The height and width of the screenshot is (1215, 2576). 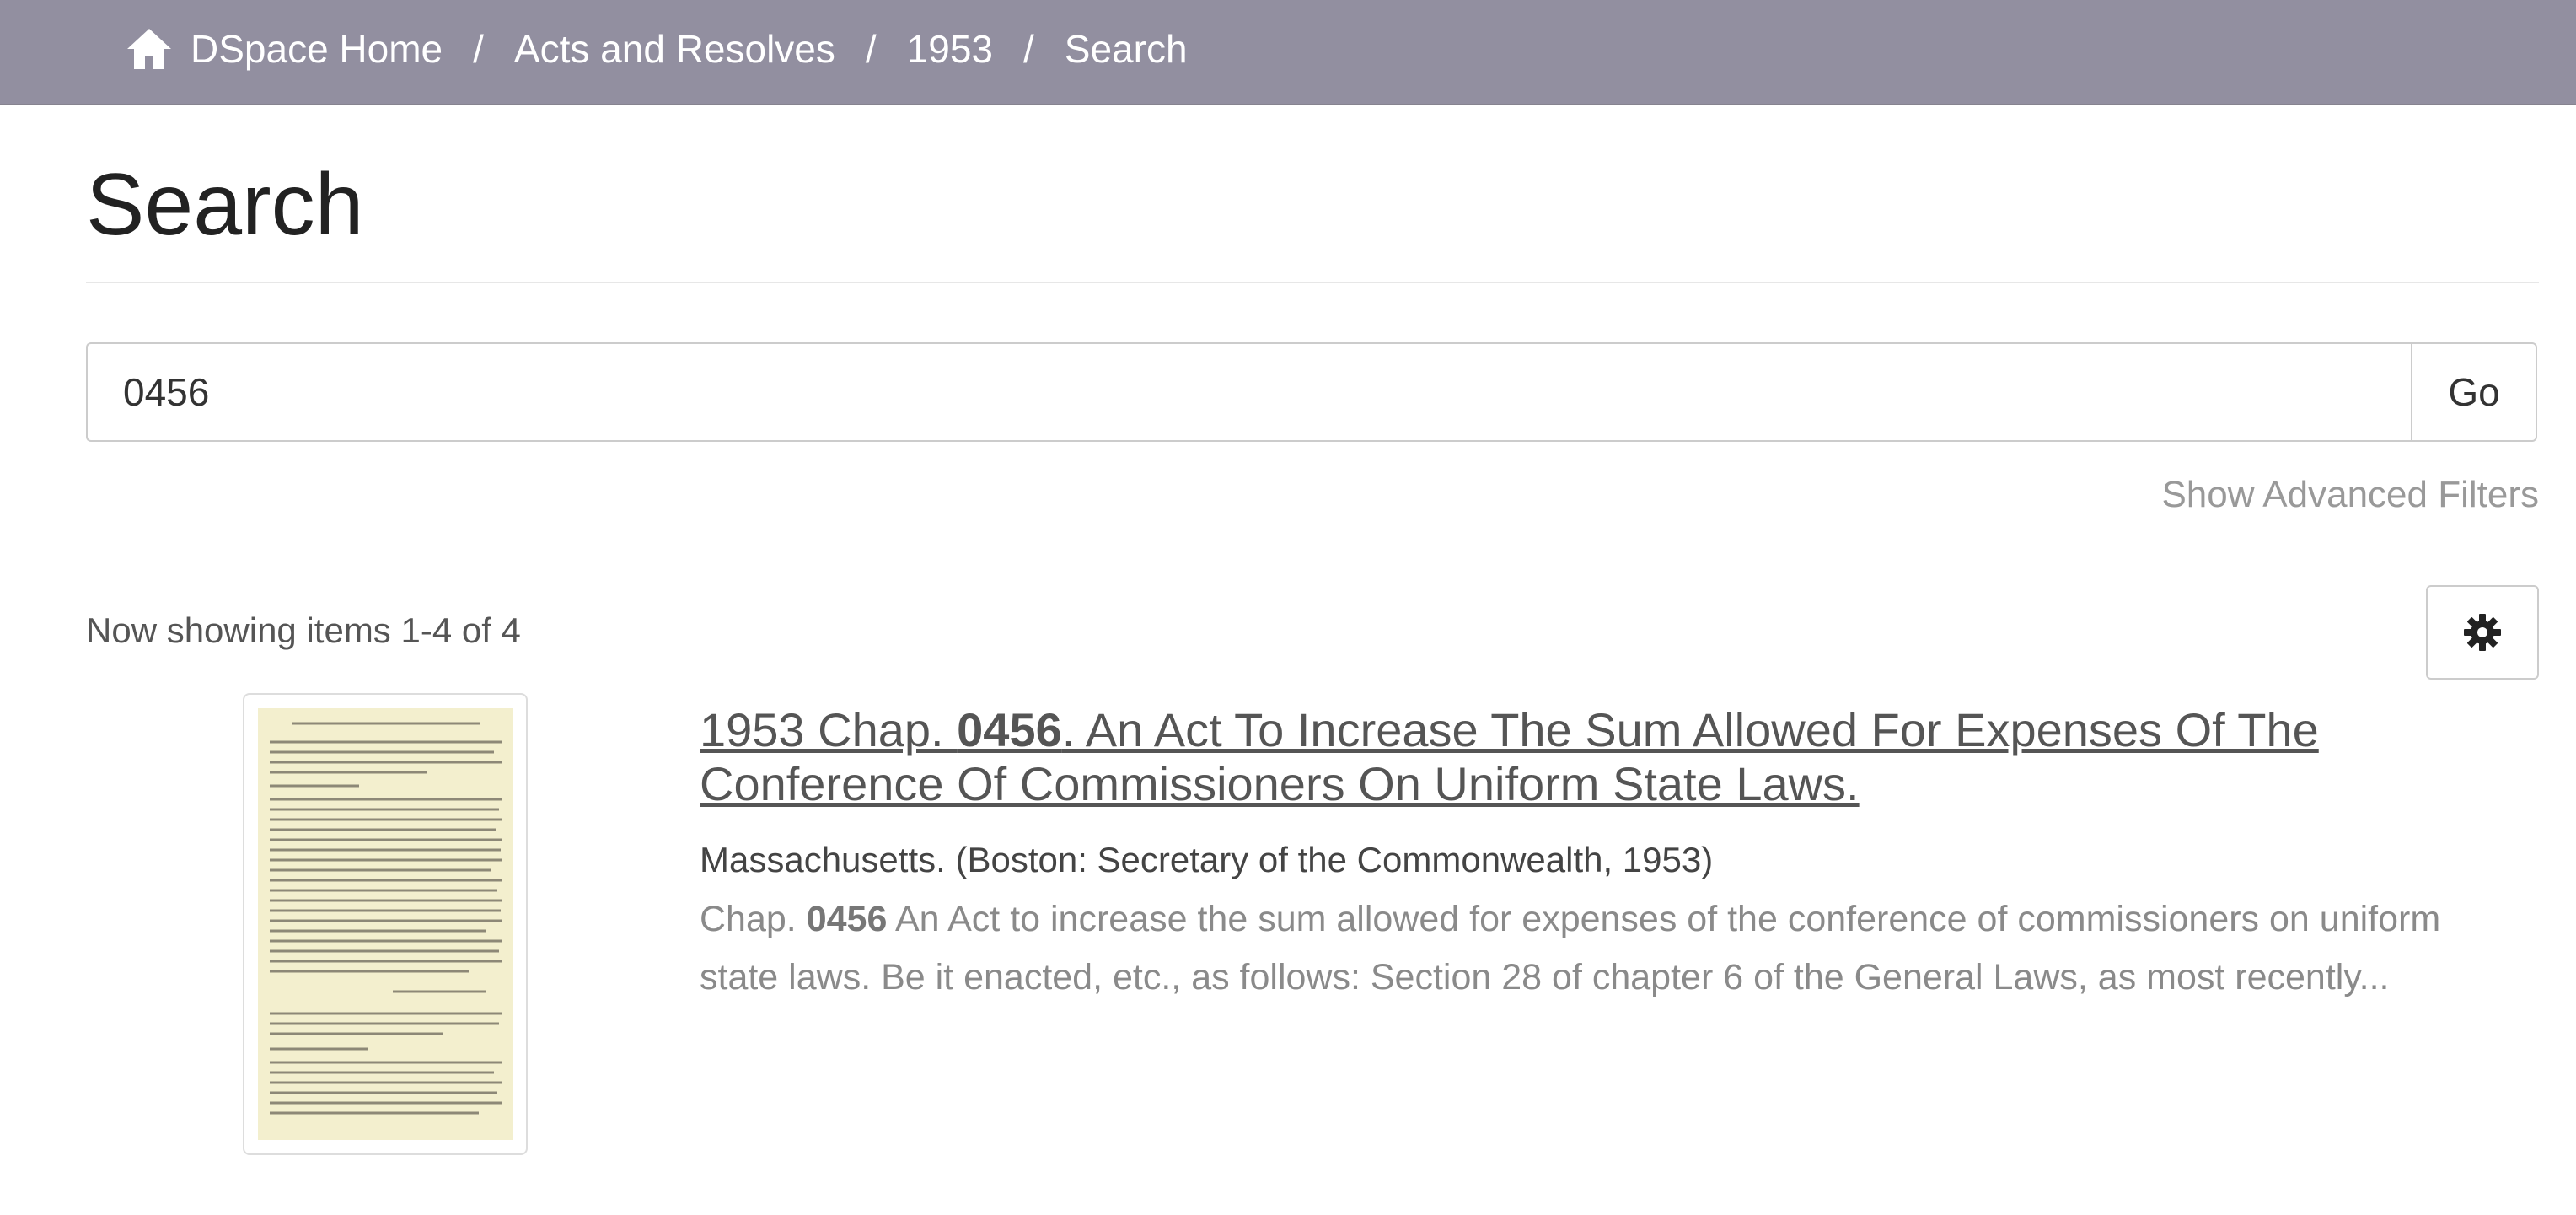 What do you see at coordinates (753, 919) in the screenshot?
I see `result-abstract-prefix: Chap.` at bounding box center [753, 919].